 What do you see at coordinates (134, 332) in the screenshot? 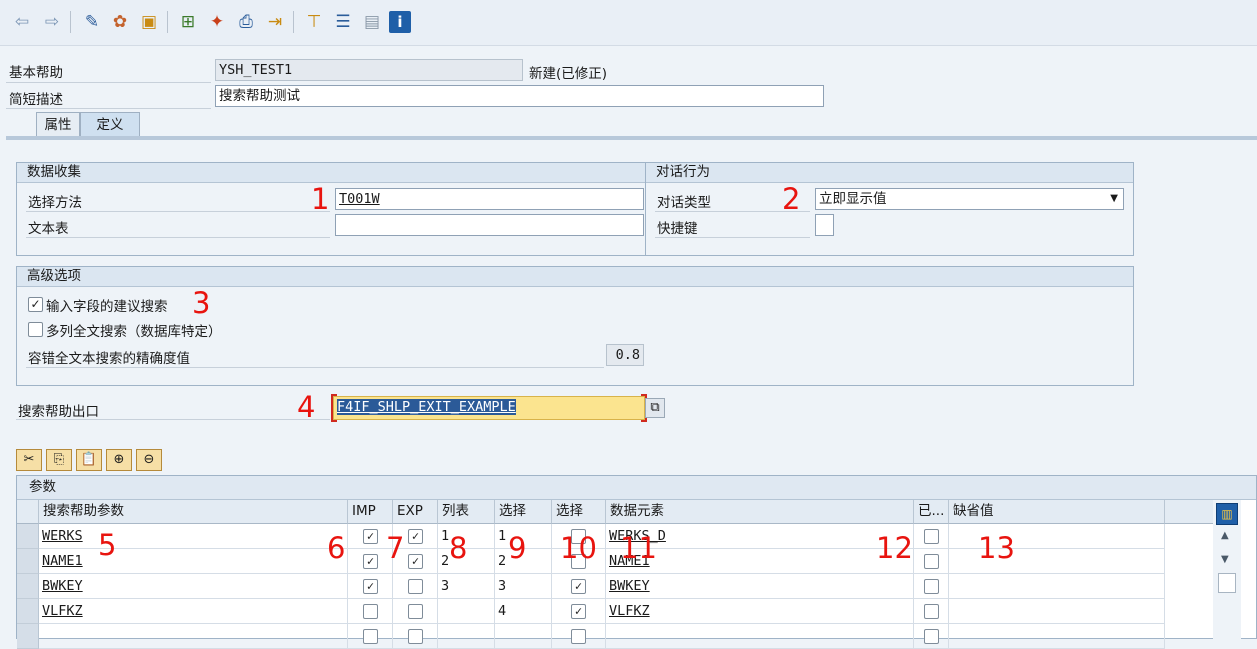
I see `multi-col-label: 多列全文搜索（数据库特定）` at bounding box center [134, 332].